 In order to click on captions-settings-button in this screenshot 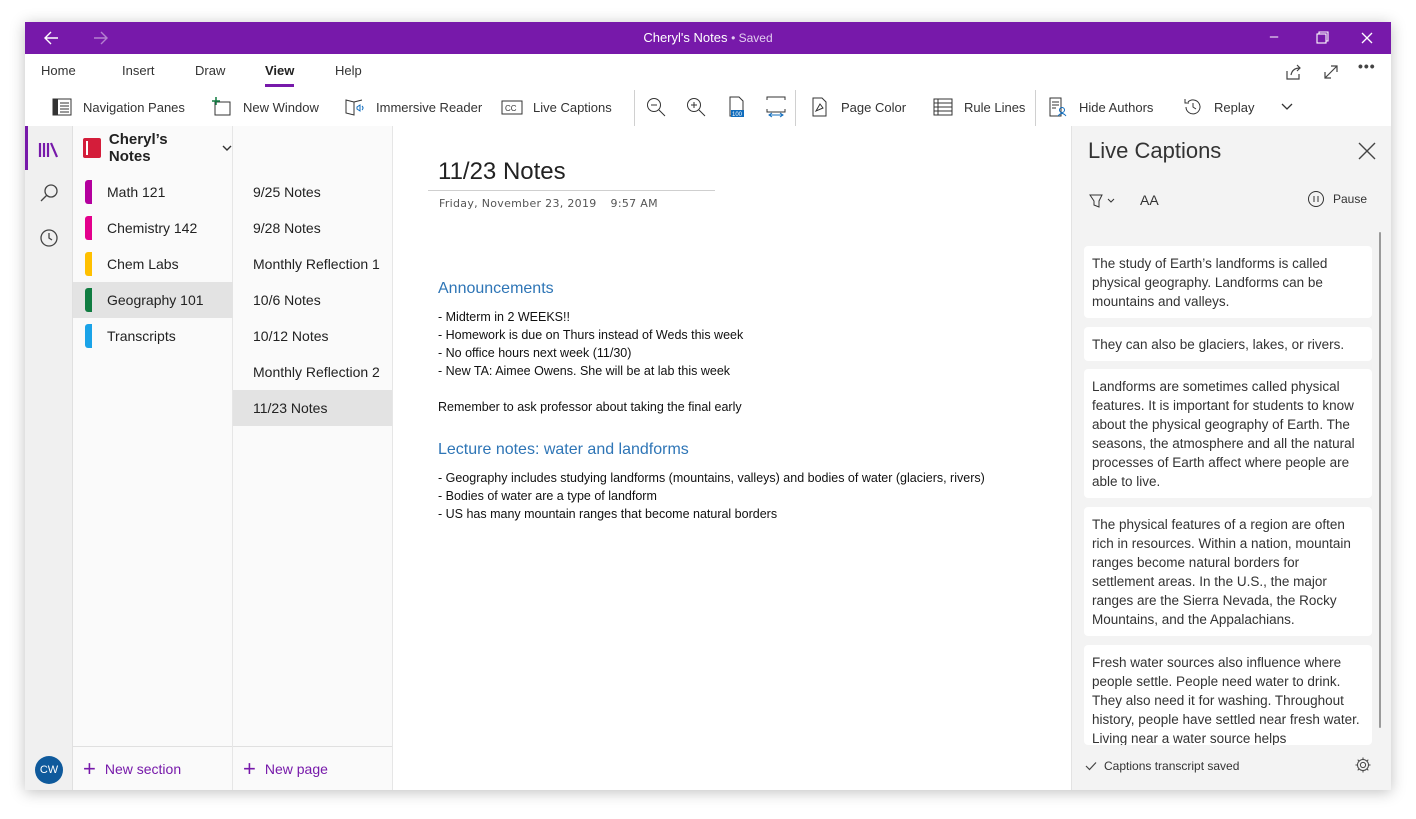, I will do `click(1363, 765)`.